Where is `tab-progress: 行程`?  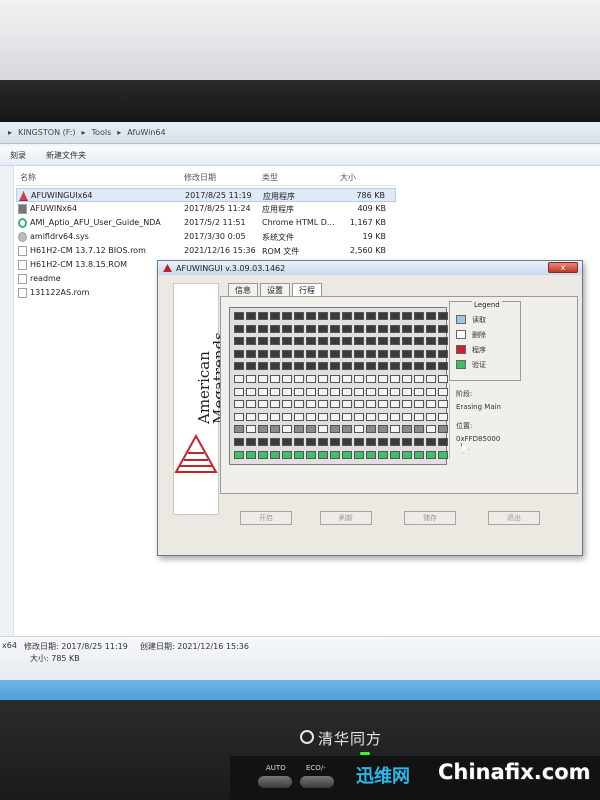 tab-progress: 行程 is located at coordinates (307, 290).